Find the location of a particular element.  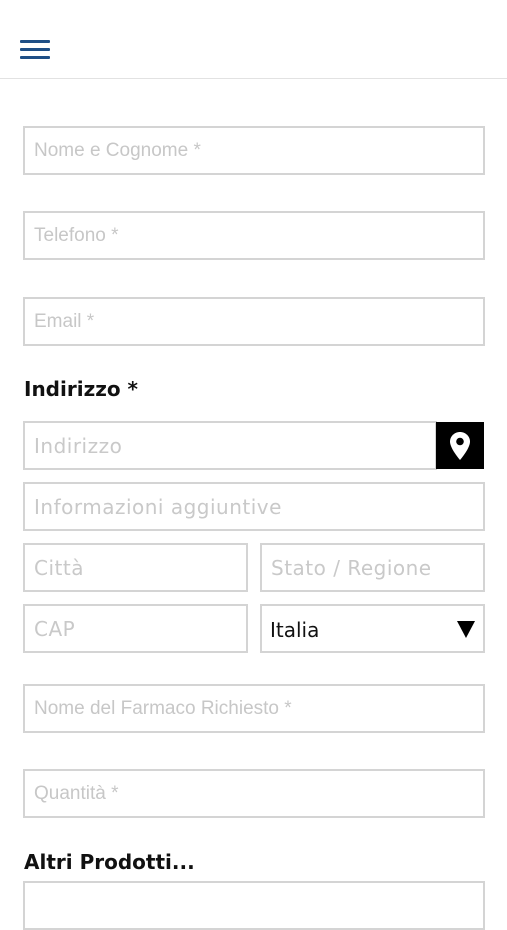

quantity-input is located at coordinates (254, 793).